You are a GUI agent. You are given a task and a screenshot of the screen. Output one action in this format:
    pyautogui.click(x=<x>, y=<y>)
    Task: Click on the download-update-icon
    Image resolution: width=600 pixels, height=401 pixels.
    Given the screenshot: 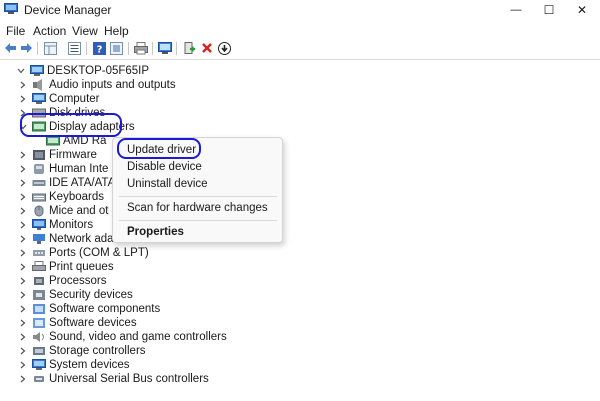 What is the action you would take?
    pyautogui.click(x=224, y=48)
    